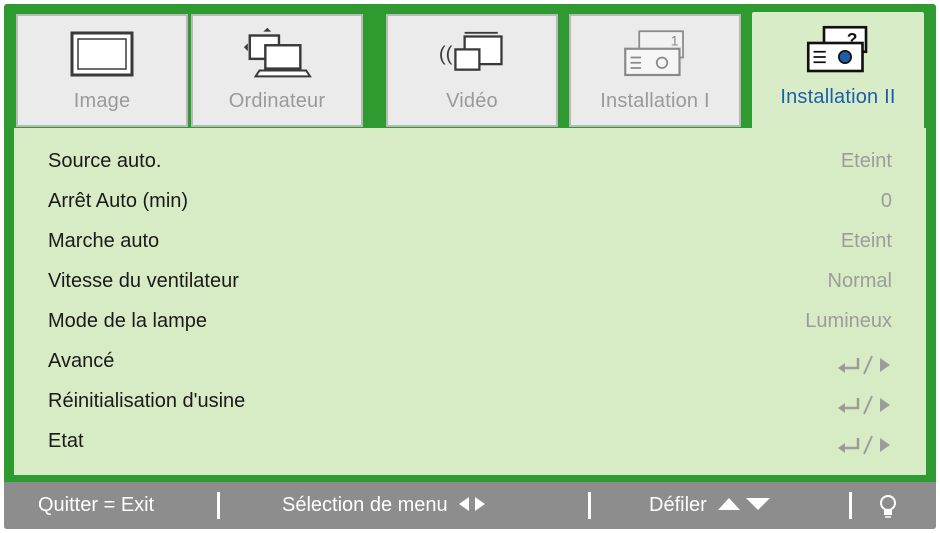 The height and width of the screenshot is (533, 940). Describe the element at coordinates (470, 362) in the screenshot. I see `row-avance: Avancé` at that location.